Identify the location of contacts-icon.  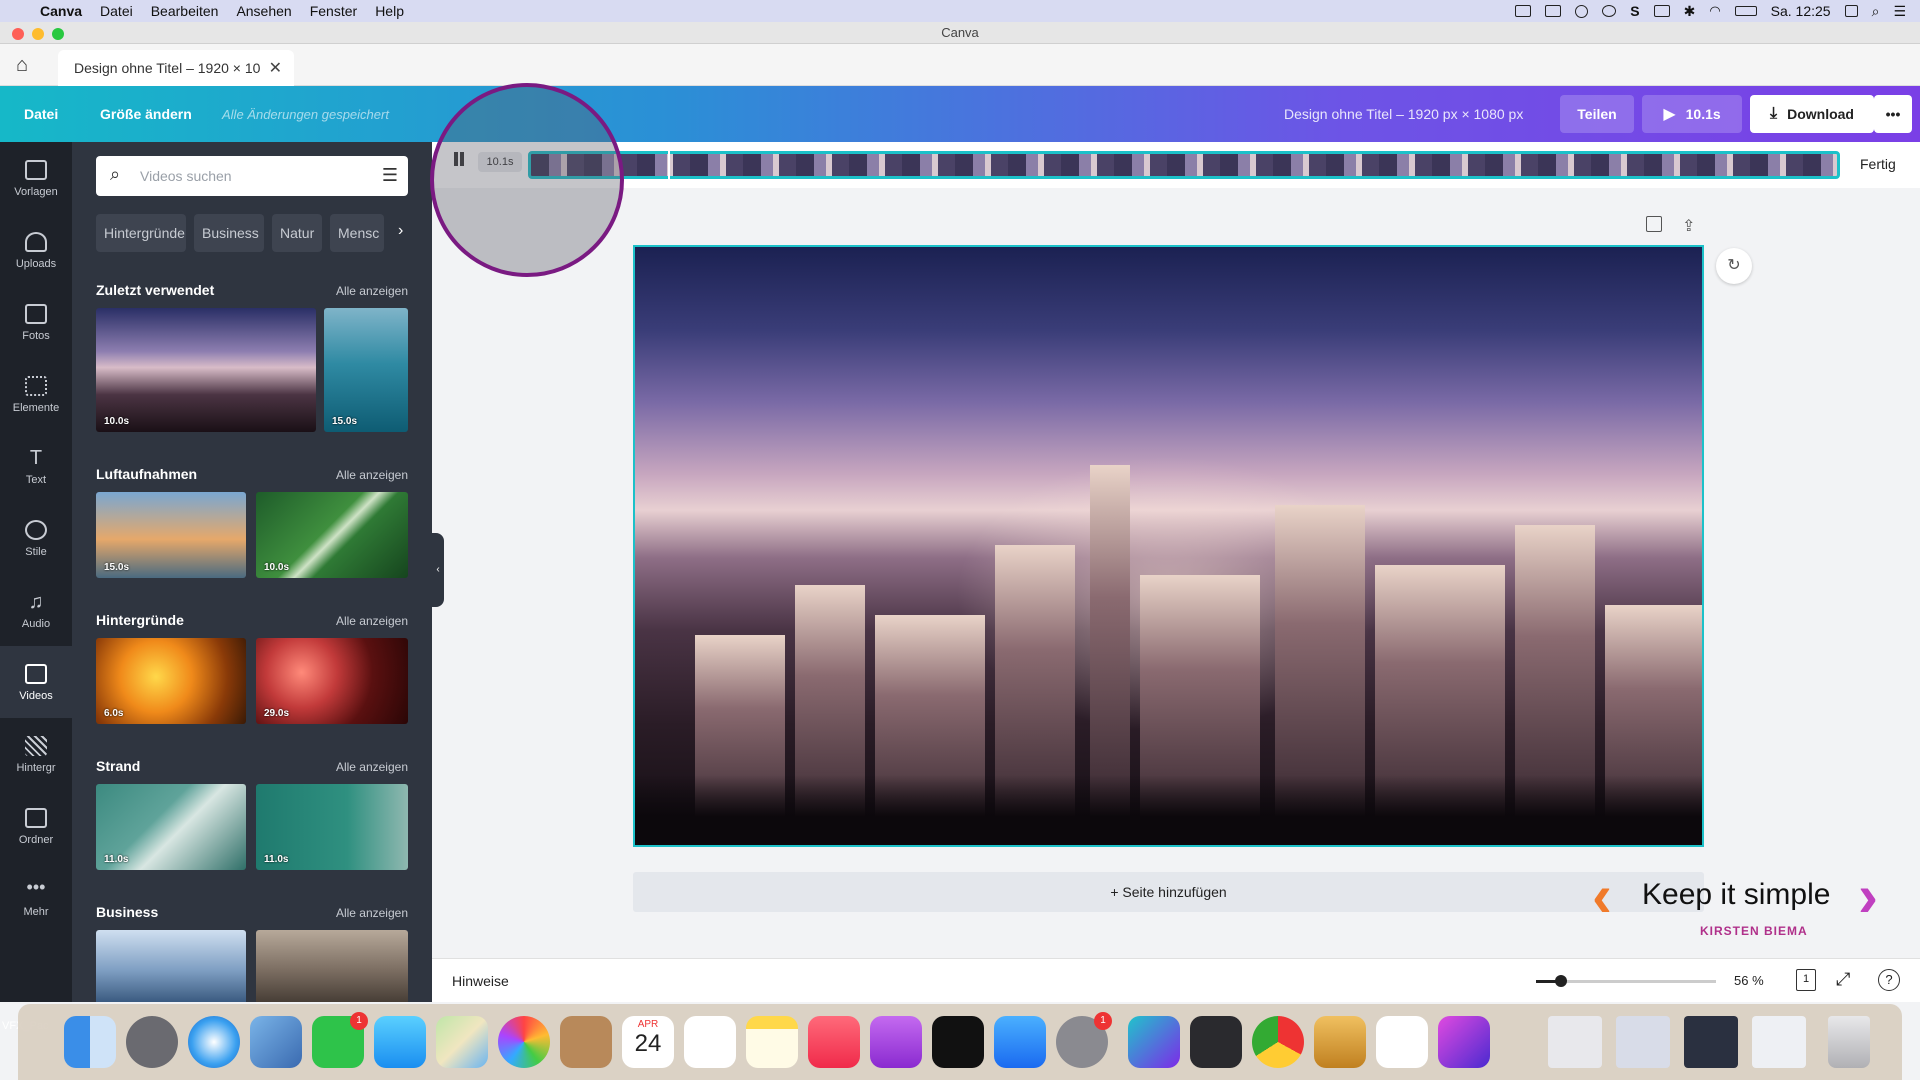
(586, 1042).